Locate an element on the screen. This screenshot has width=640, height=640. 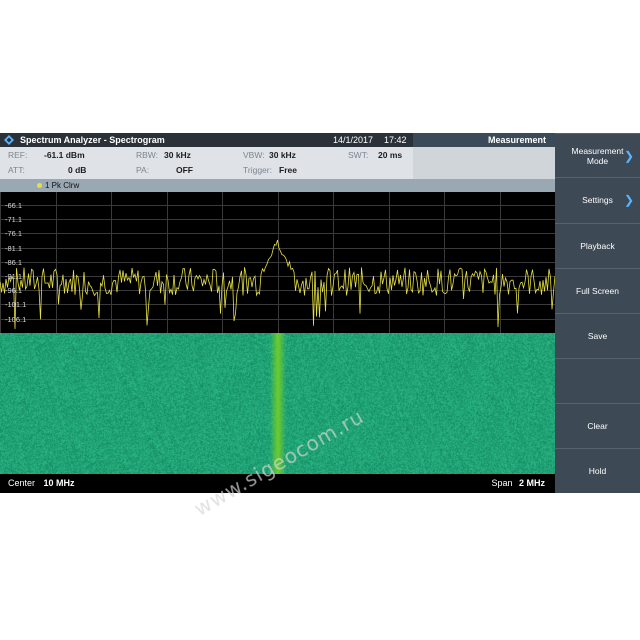
softkey-label: Clear is located at coordinates (597, 425).